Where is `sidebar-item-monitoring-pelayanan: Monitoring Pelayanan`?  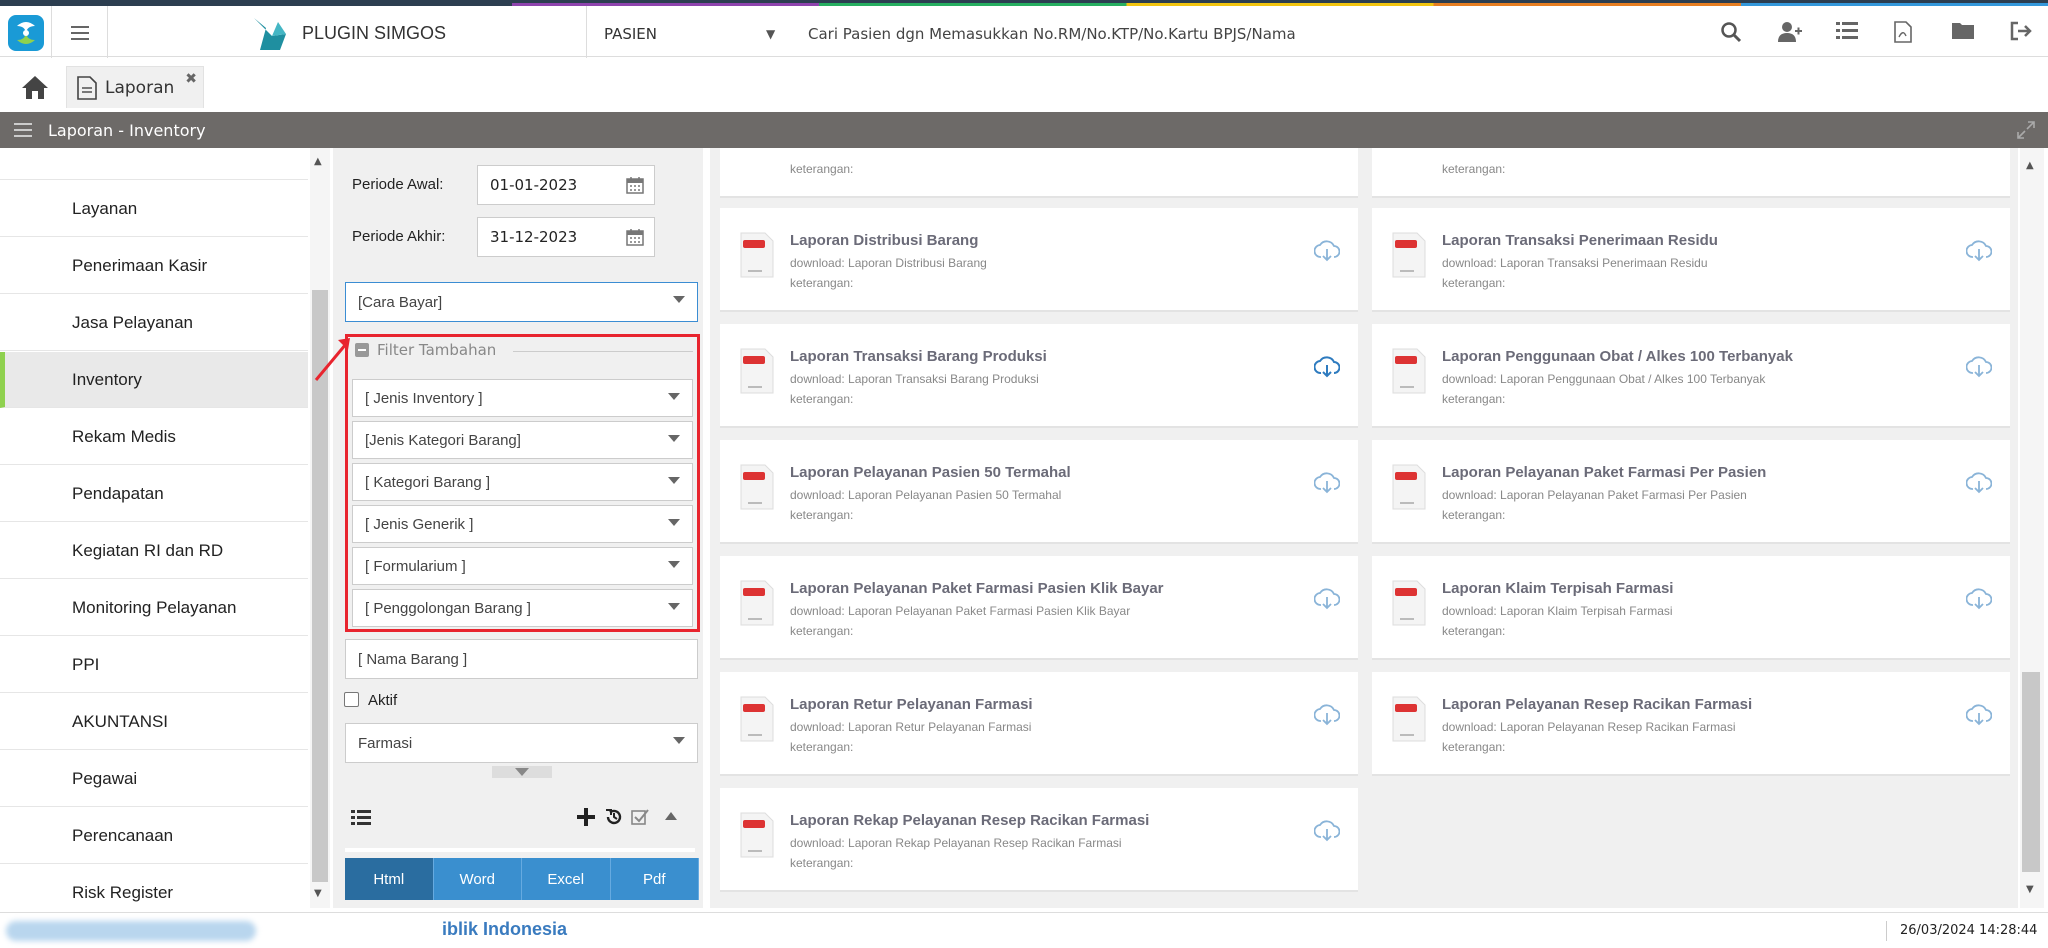
sidebar-item-monitoring-pelayanan: Monitoring Pelayanan is located at coordinates (154, 608).